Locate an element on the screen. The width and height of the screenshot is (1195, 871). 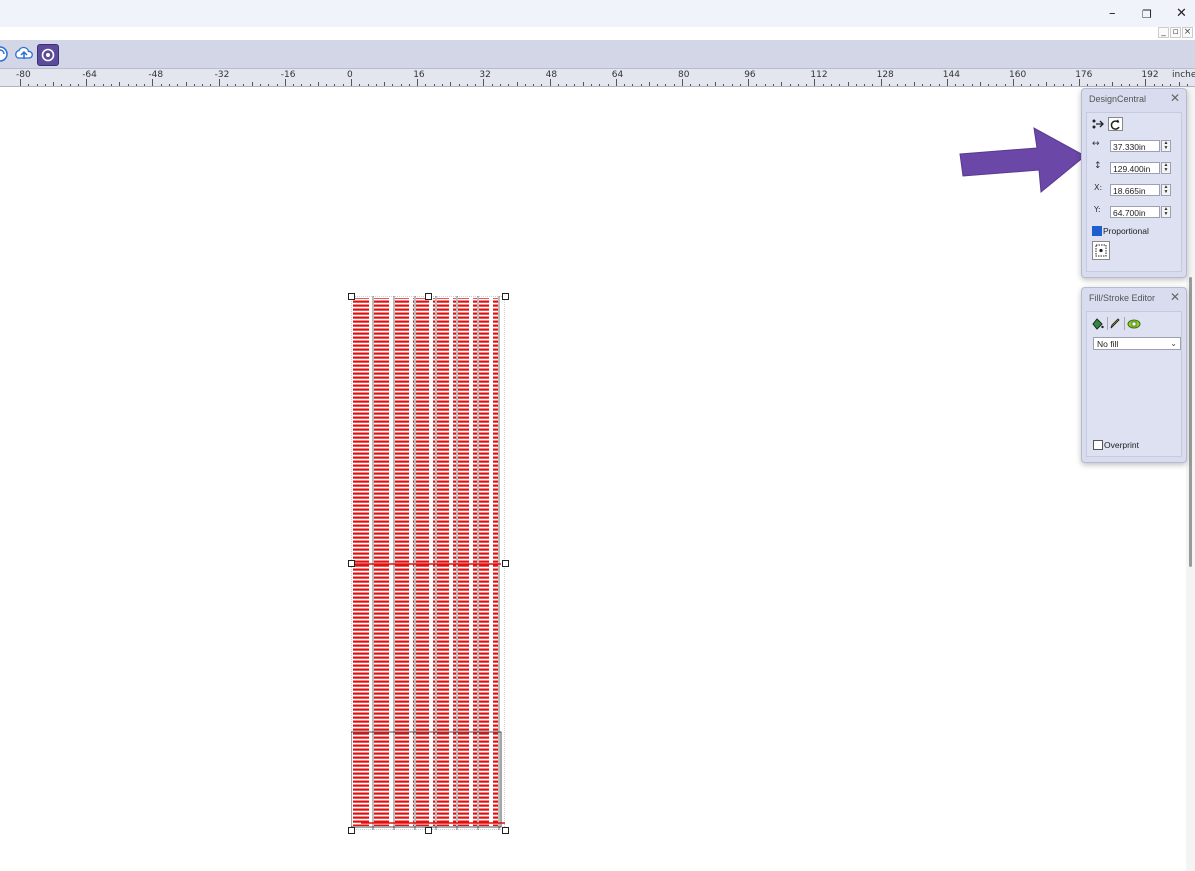
width-spinner: ▲ ▼ is located at coordinates (1166, 146).